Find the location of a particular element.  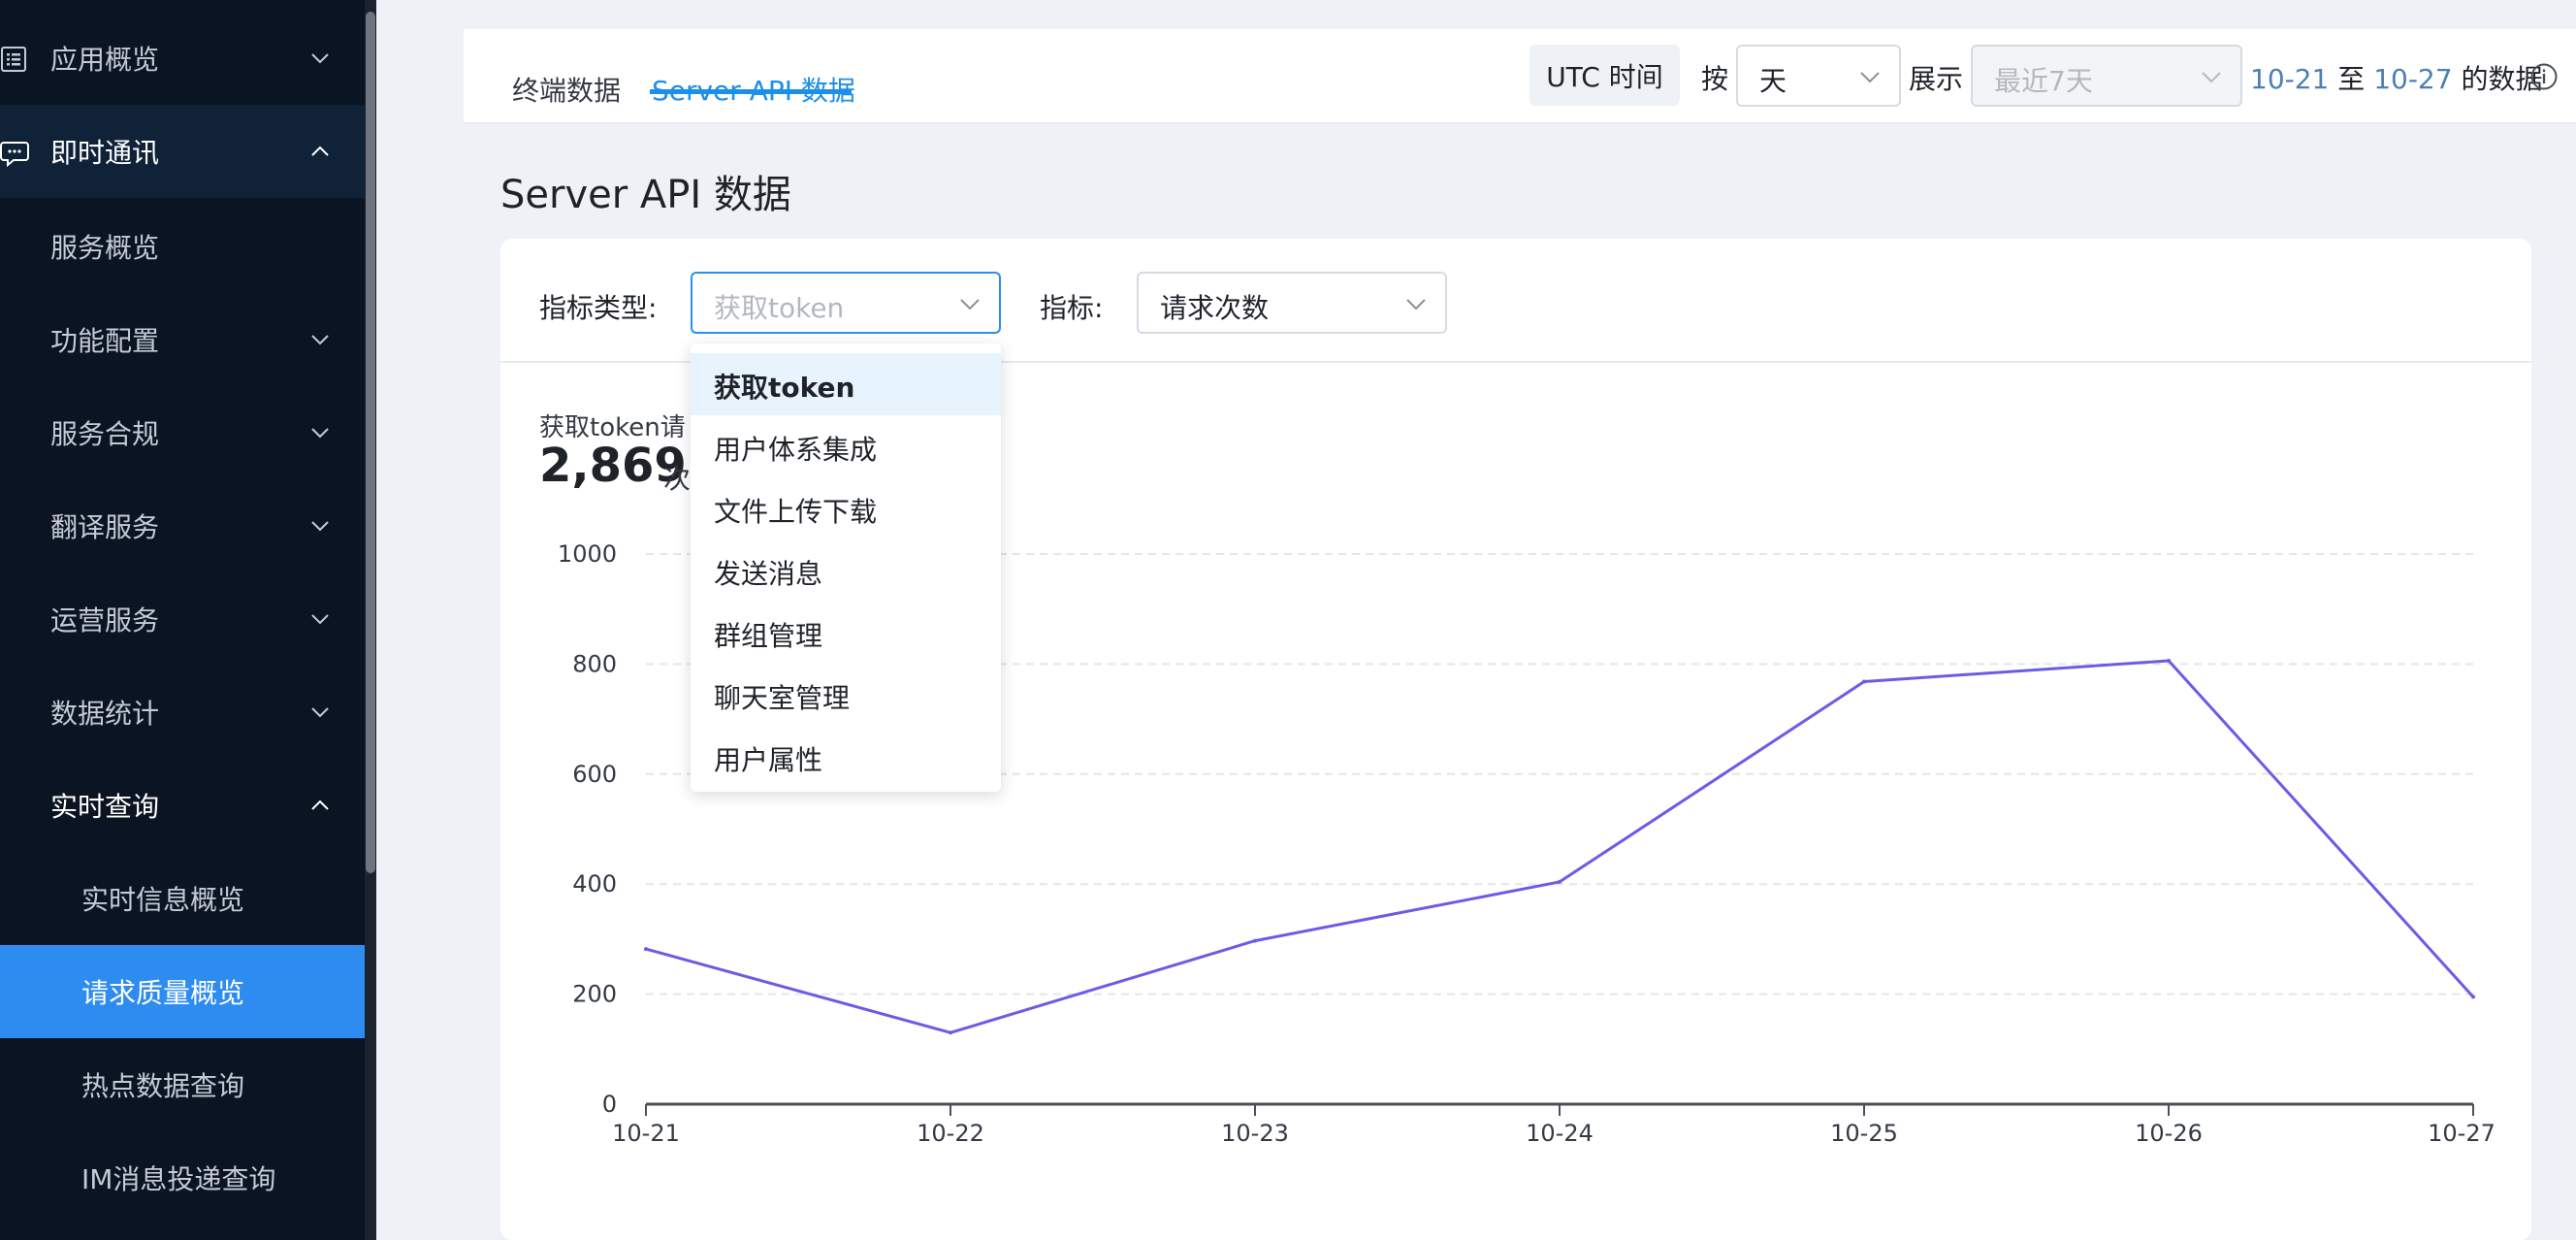

sidebar-item-label: IM消息投递查询 is located at coordinates (178, 1179).